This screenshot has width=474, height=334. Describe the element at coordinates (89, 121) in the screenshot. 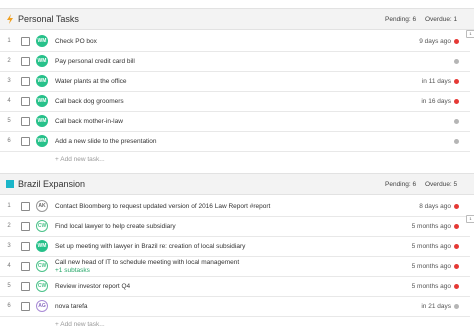

I see `task-name: Call back mother-in-law` at that location.